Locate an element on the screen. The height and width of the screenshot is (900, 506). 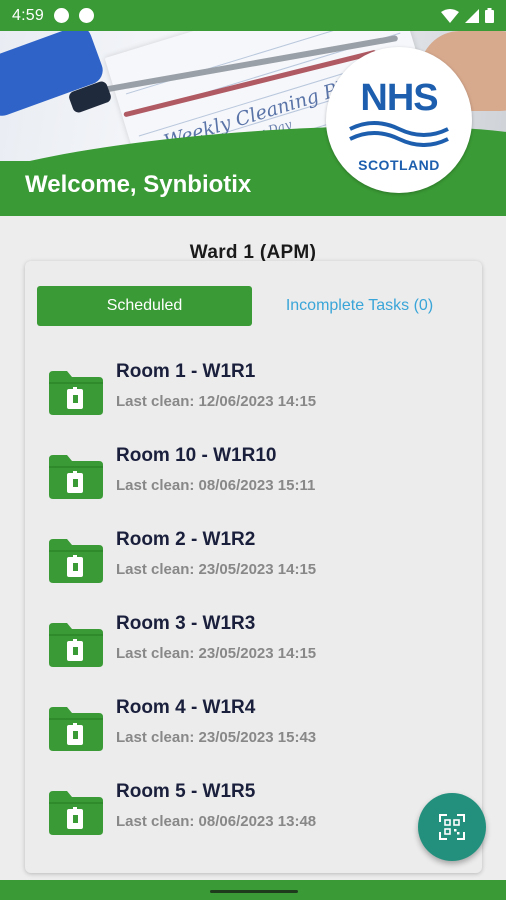
wifi-icon is located at coordinates (450, 15).